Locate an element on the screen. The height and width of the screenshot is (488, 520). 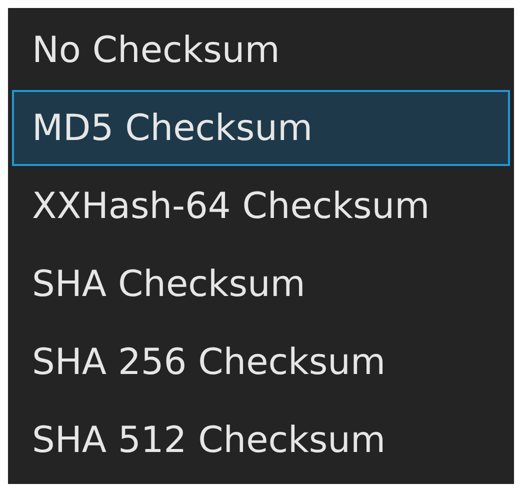
menu-option: No Checksum is located at coordinates (261, 50).